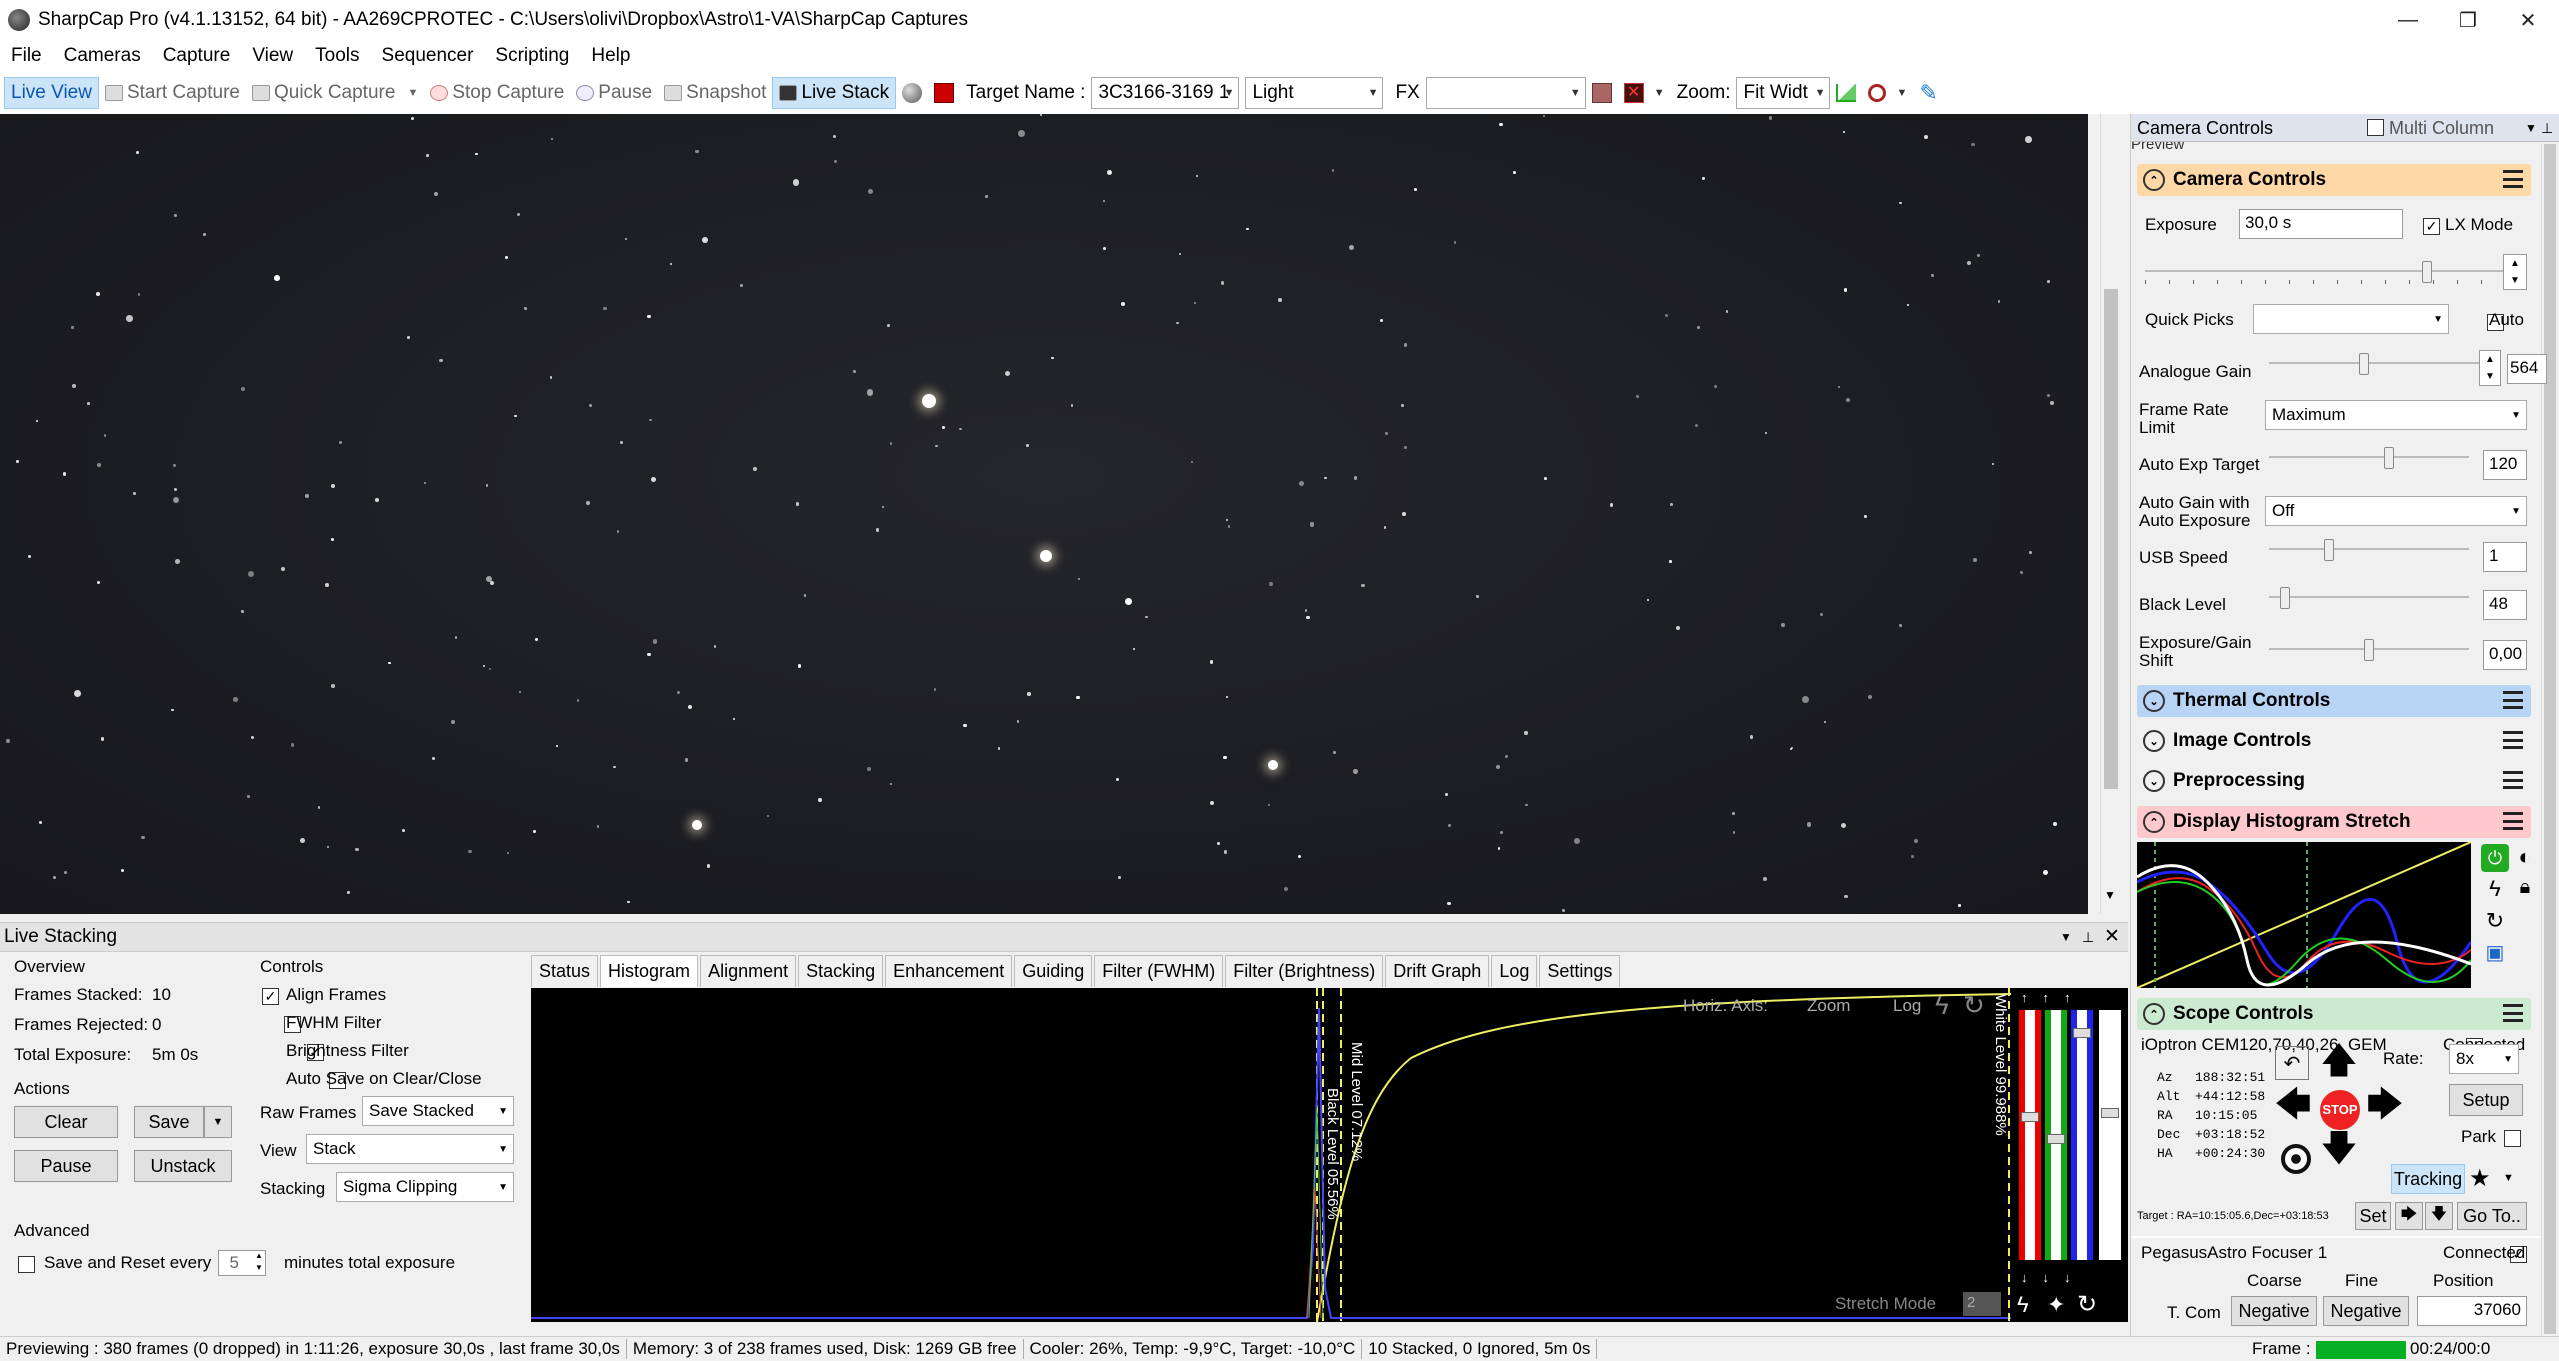 The image size is (2559, 1361). What do you see at coordinates (2056, 1139) in the screenshot?
I see `green-slider-knob` at bounding box center [2056, 1139].